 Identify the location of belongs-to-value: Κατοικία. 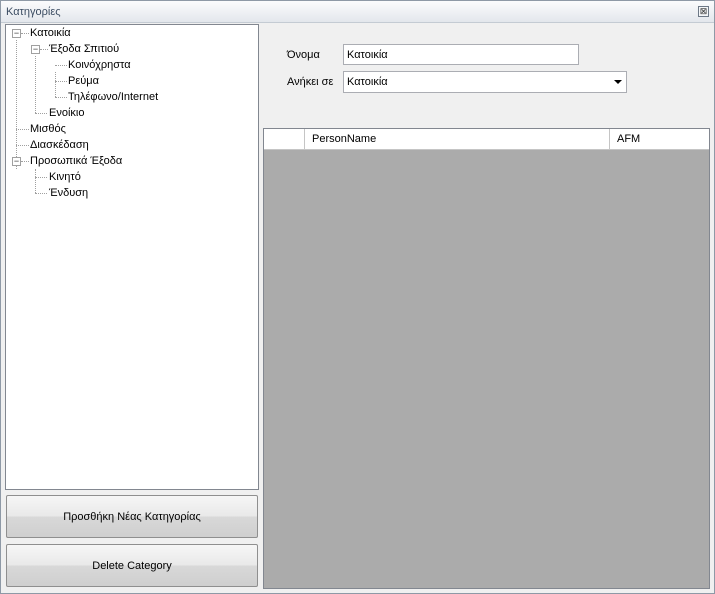
(367, 82).